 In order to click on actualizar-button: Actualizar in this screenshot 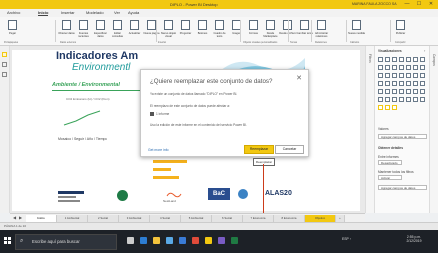, I will do `click(134, 30)`.